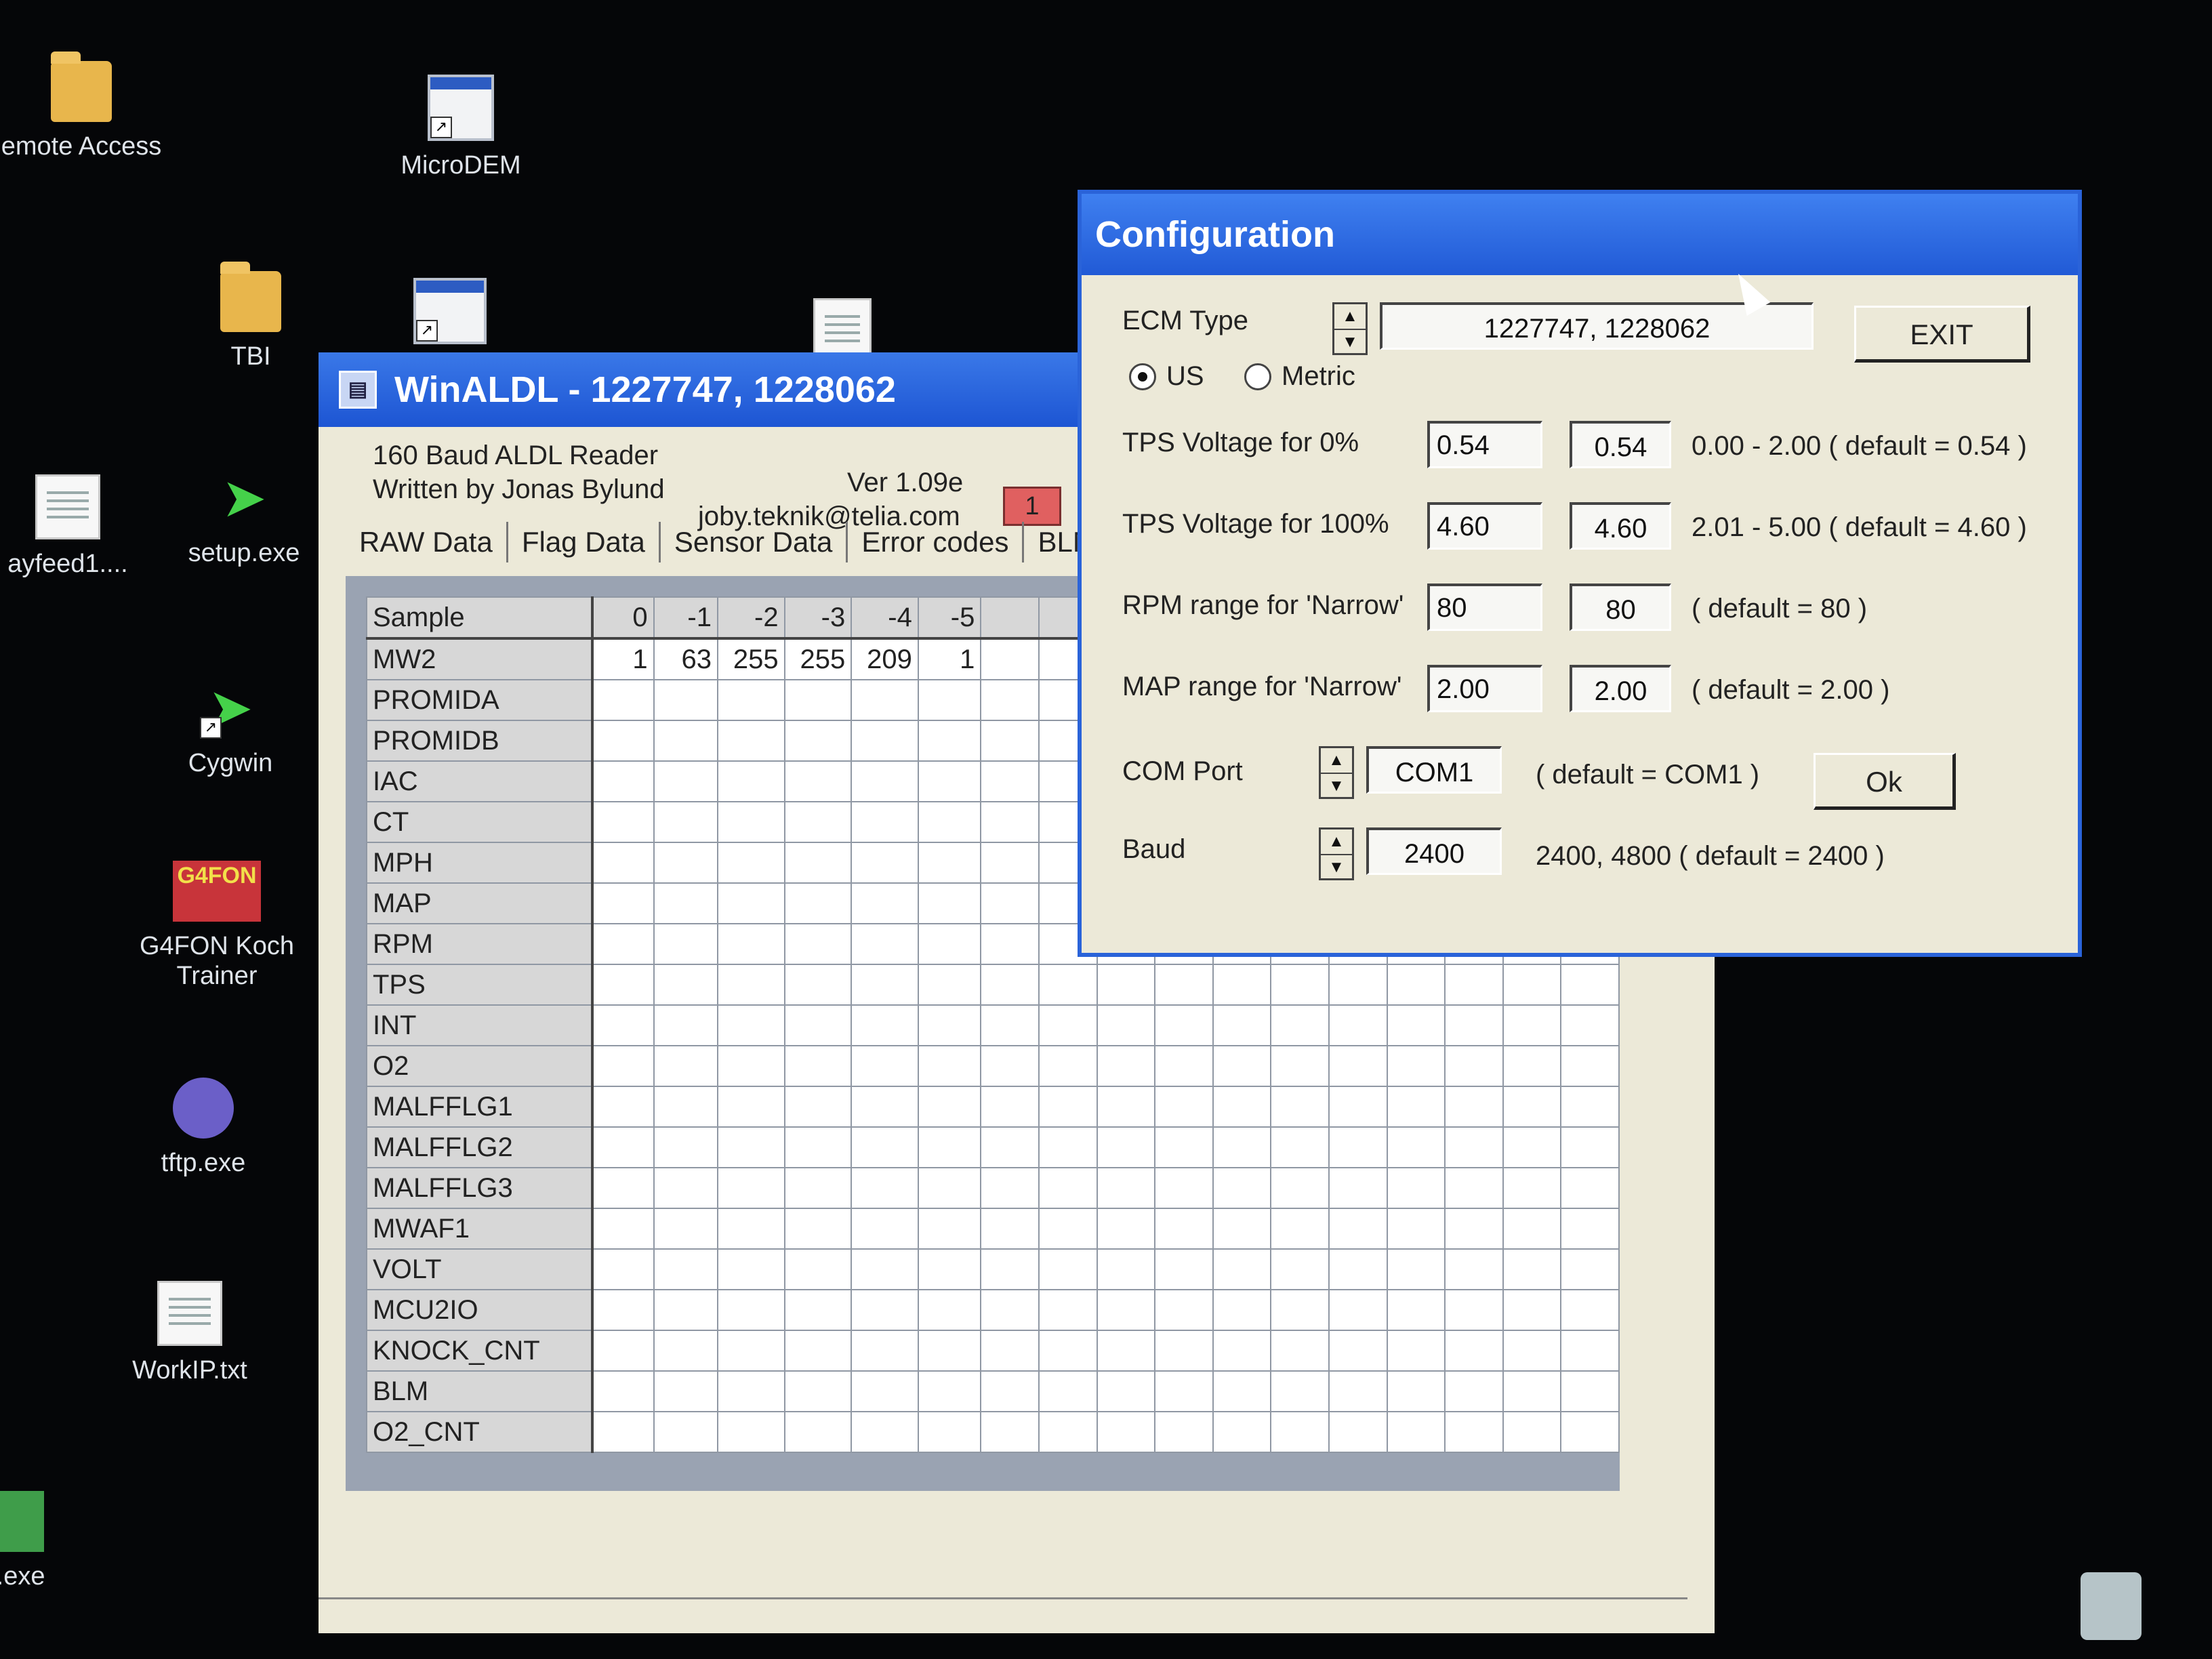 This screenshot has width=2212, height=1659. I want to click on table-row: VOLT, so click(993, 1269).